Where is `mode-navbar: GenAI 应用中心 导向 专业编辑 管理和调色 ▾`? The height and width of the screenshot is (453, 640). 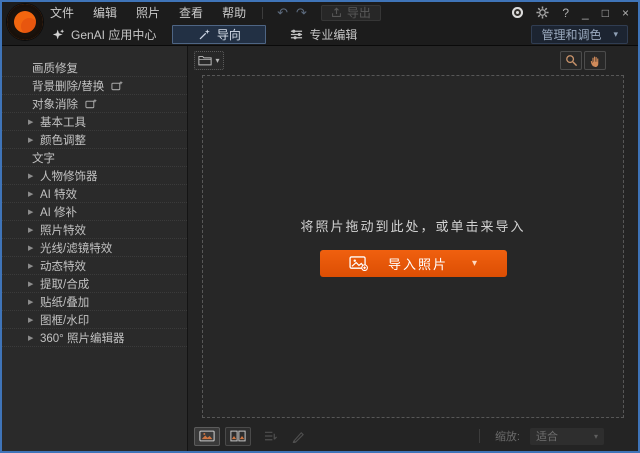
mode-navbar: GenAI 应用中心 导向 专业编辑 管理和调色 ▾ is located at coordinates (320, 34).